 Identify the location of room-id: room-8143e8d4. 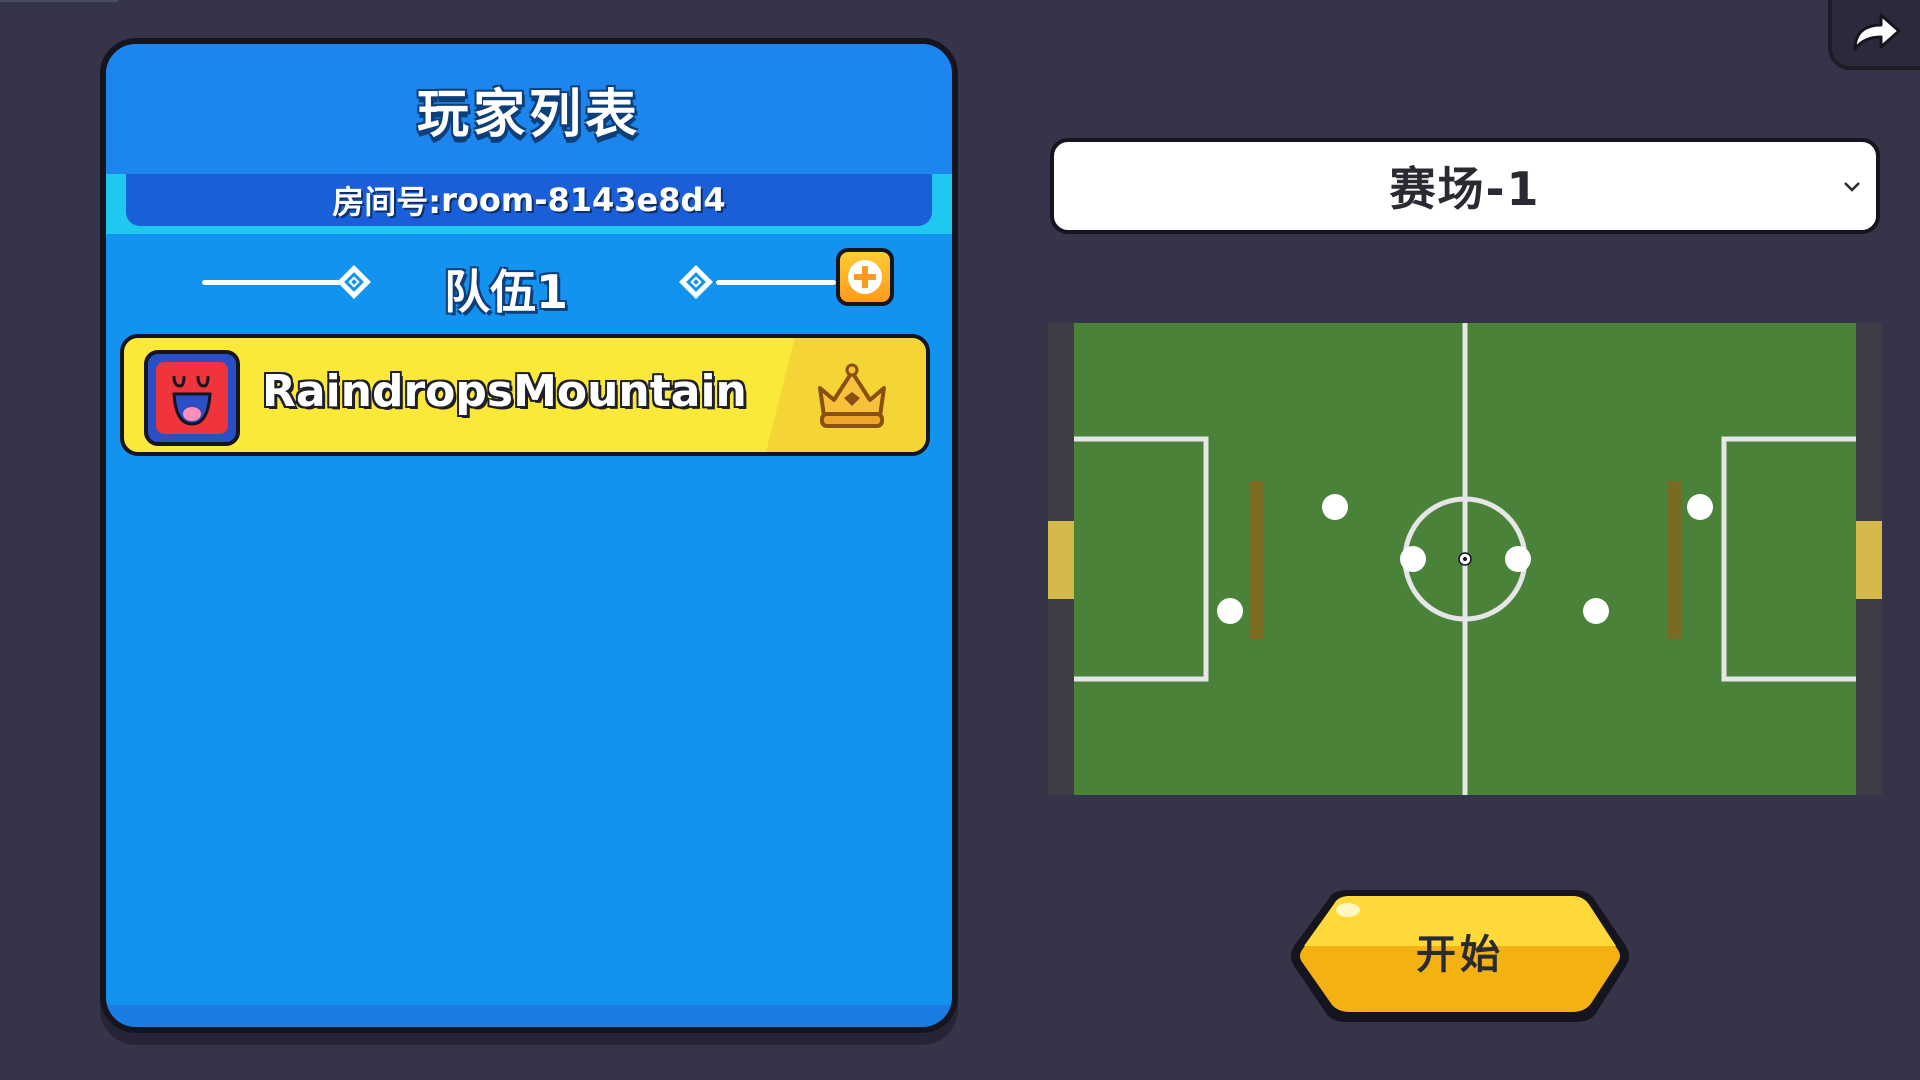
(583, 200).